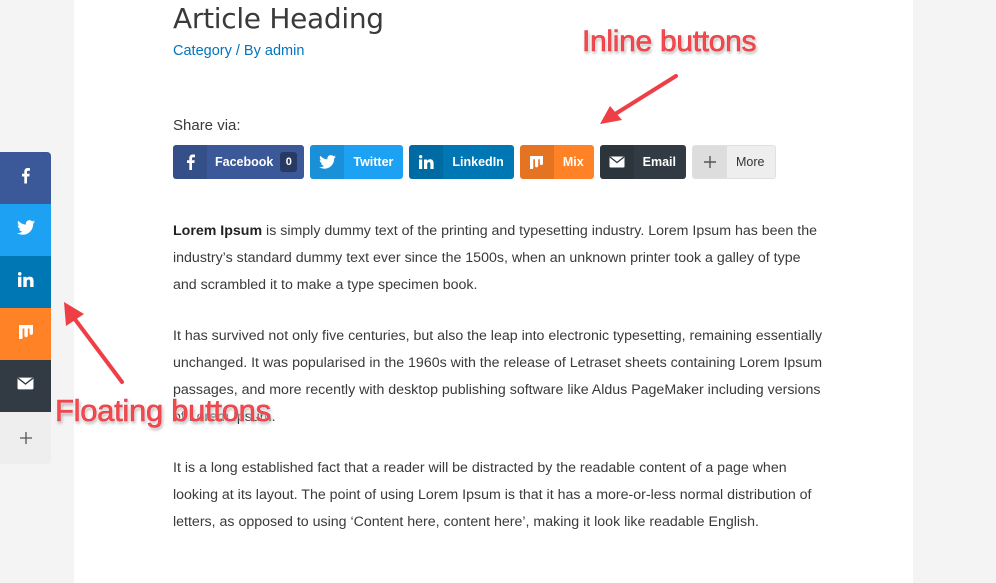 The image size is (996, 583). I want to click on article-meta: Category / By admin, so click(238, 51).